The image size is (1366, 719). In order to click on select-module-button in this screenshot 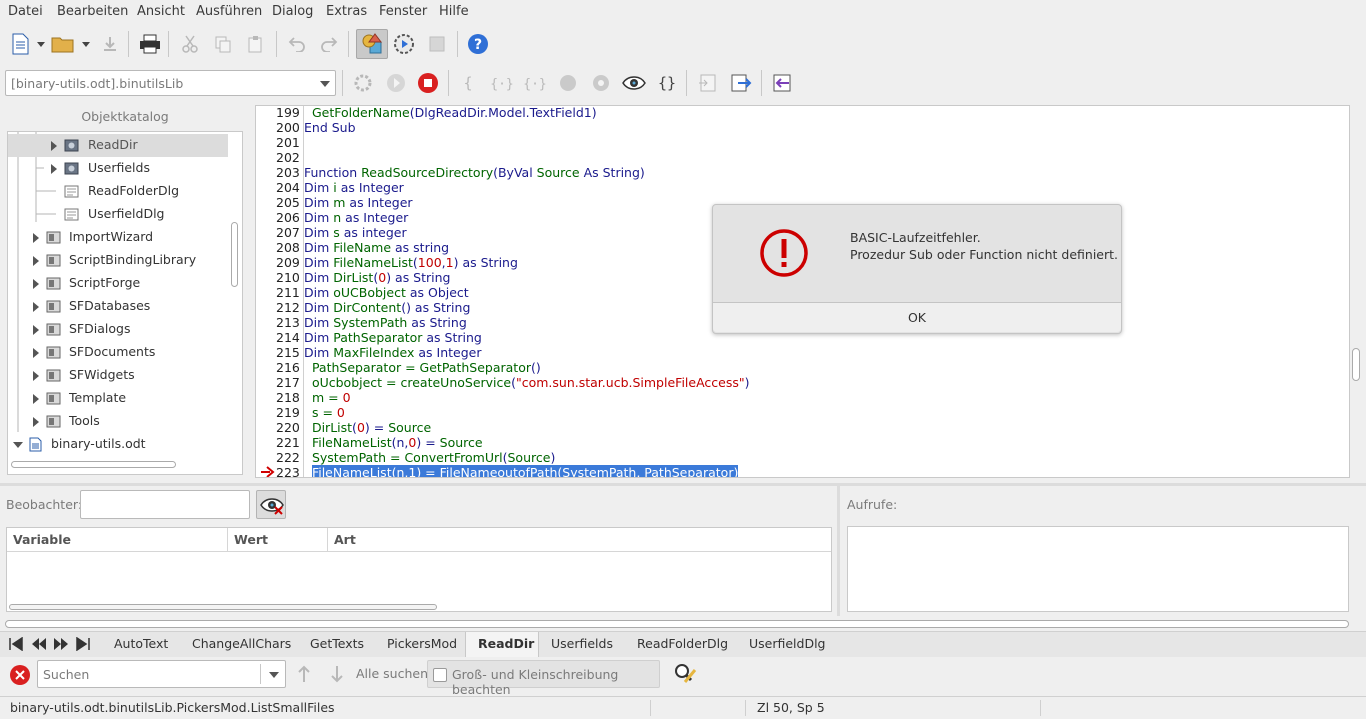, I will do `click(372, 44)`.